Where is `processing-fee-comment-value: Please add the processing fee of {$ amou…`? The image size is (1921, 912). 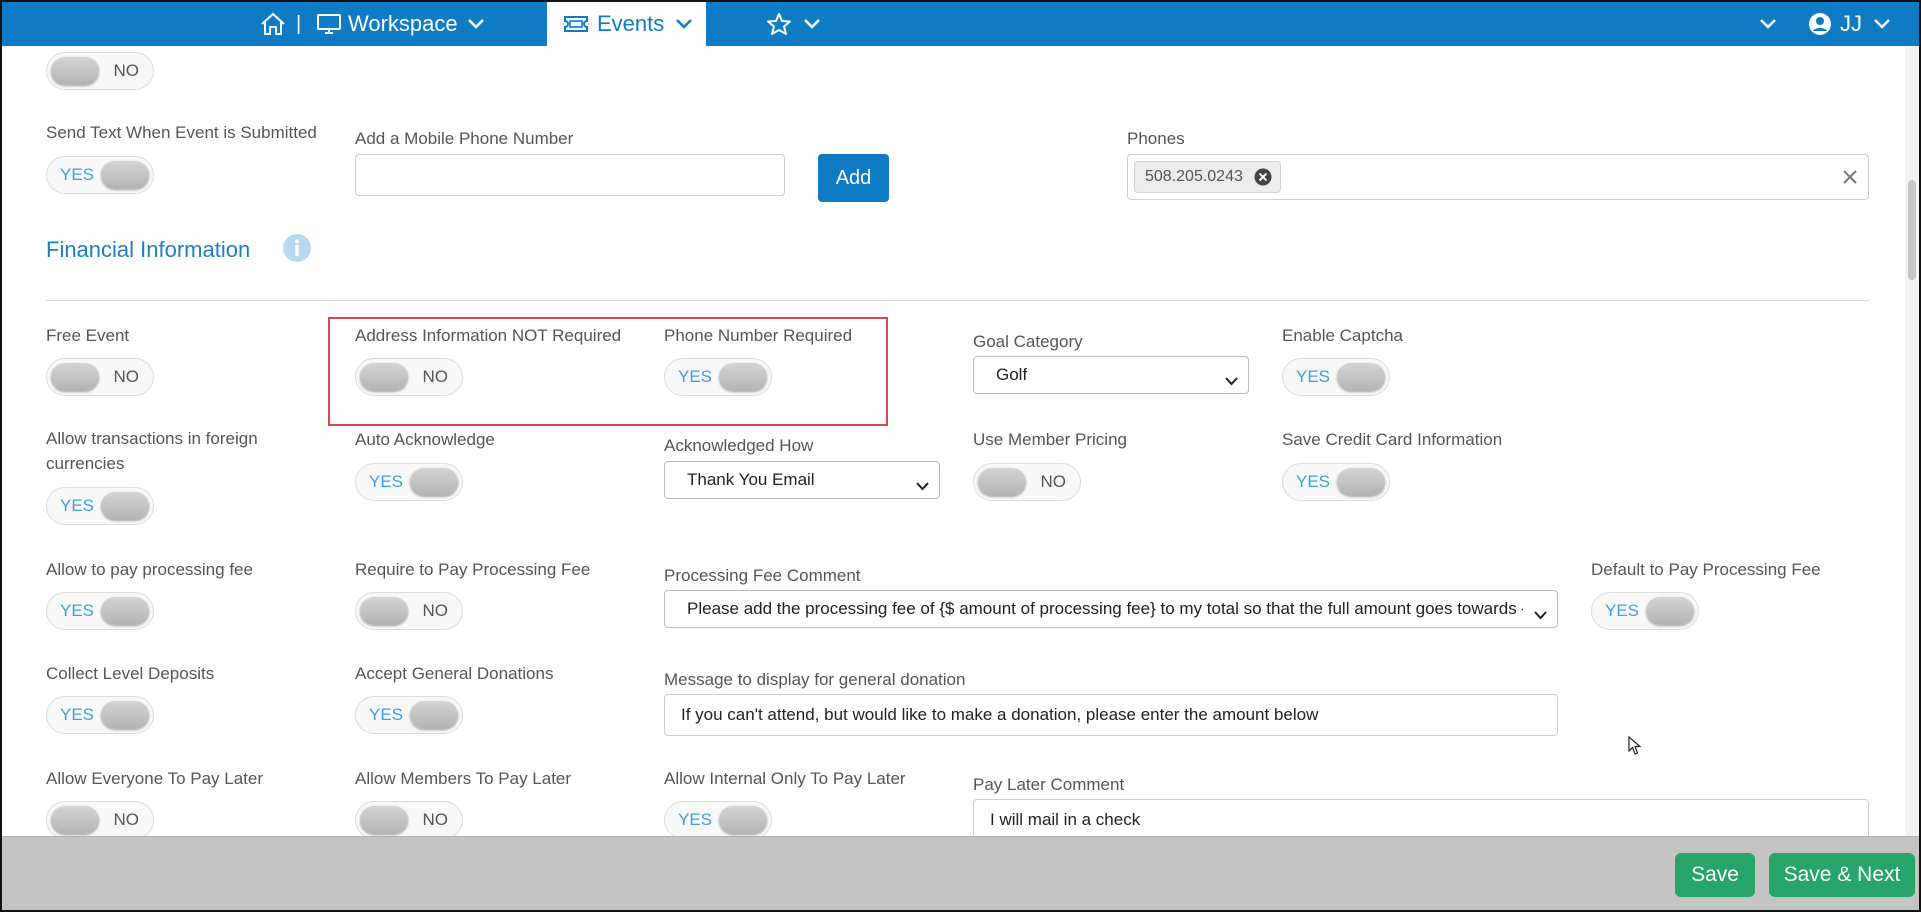
processing-fee-comment-value: Please add the processing fee of {$ amou… is located at coordinates (1105, 608).